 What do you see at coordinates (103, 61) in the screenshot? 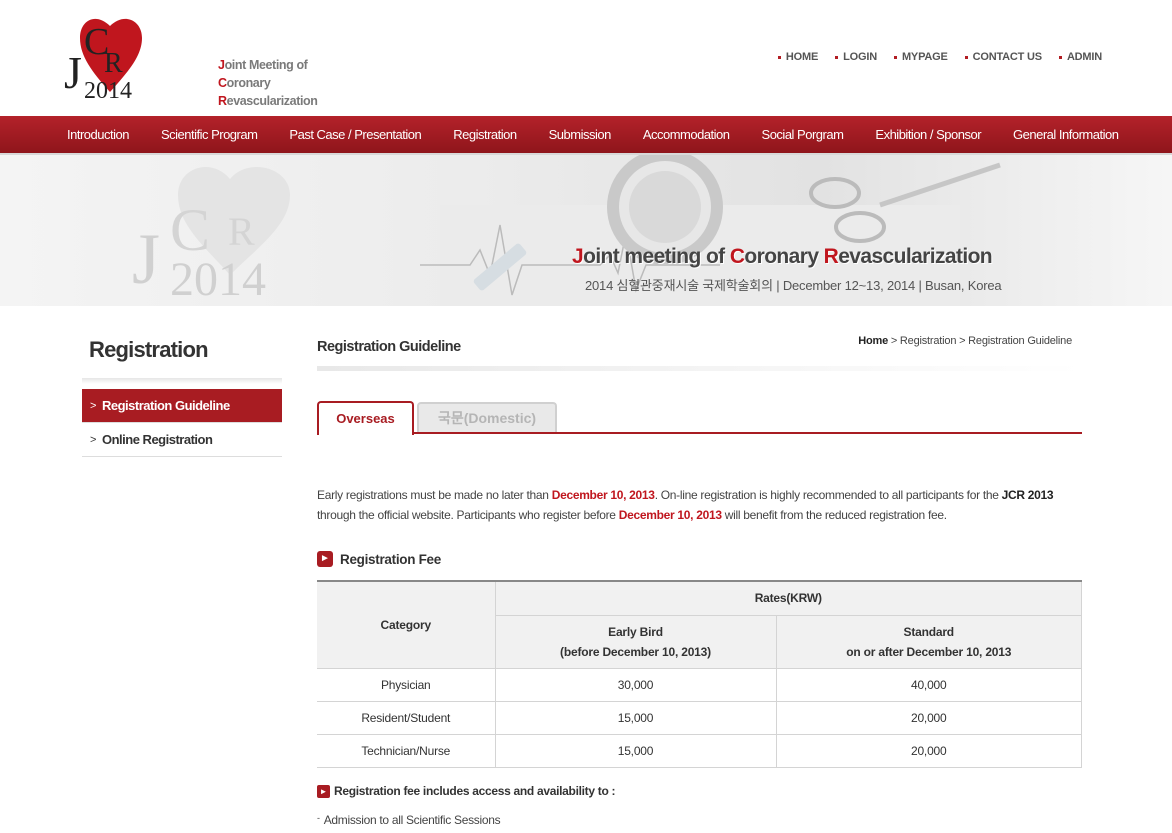
I see `logo-mark: C J R 2014` at bounding box center [103, 61].